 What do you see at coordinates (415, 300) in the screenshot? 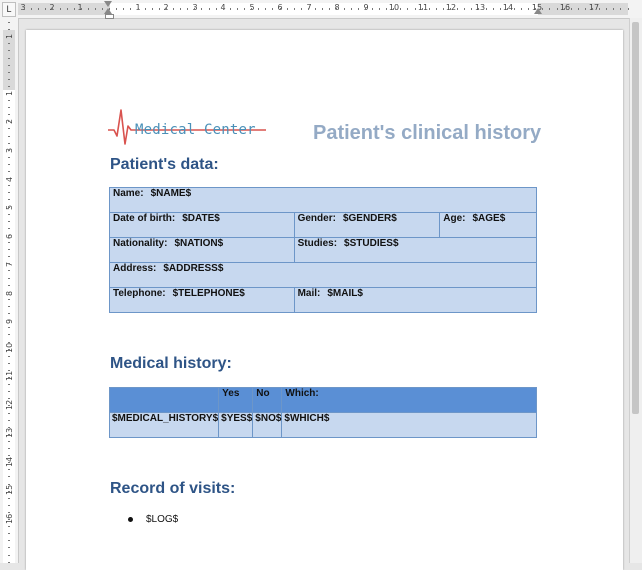
I see `mail-cell: Mail: $MAIL$` at bounding box center [415, 300].